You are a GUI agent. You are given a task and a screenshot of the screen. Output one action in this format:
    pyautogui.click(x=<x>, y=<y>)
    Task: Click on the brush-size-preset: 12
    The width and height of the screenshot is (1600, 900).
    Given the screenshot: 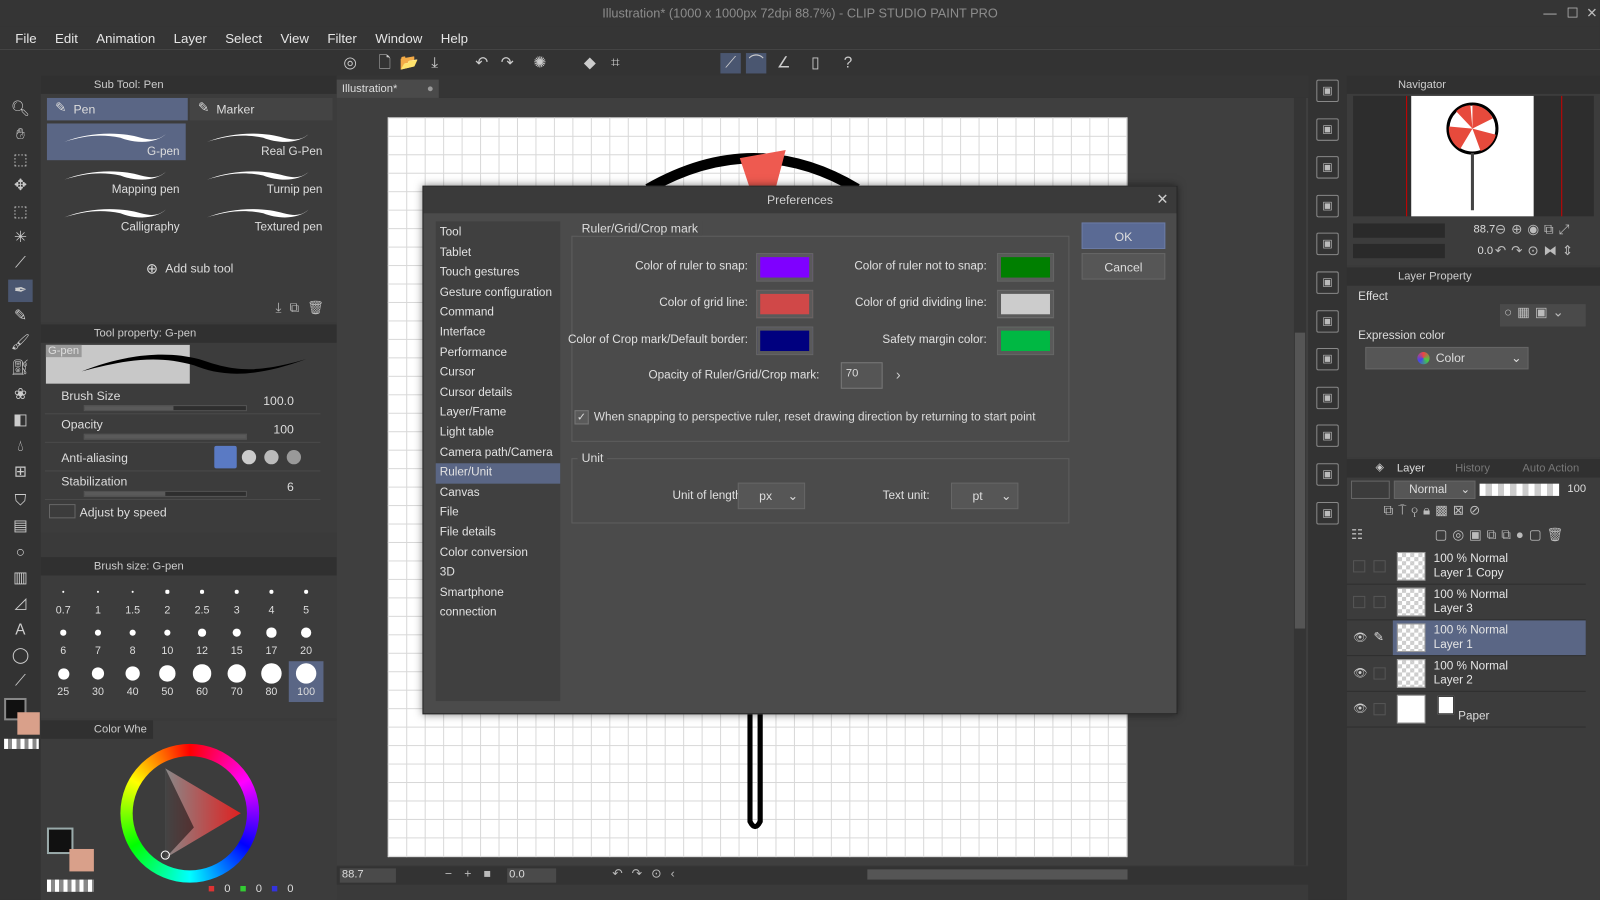 What is the action you would take?
    pyautogui.click(x=202, y=640)
    